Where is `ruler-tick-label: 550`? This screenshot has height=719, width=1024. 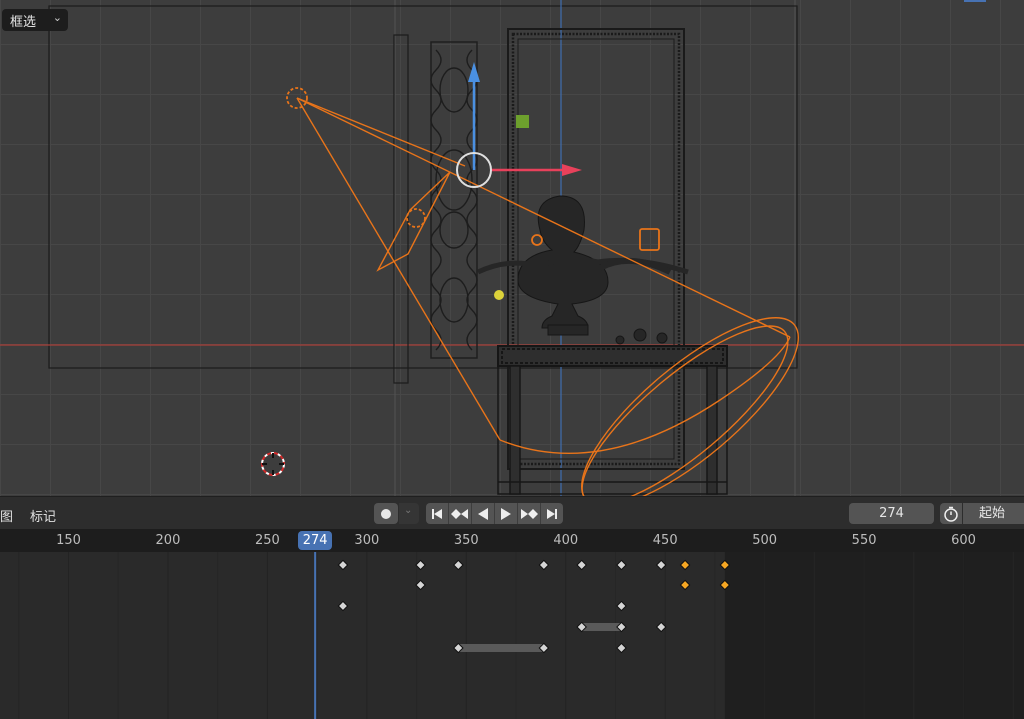 ruler-tick-label: 550 is located at coordinates (864, 540).